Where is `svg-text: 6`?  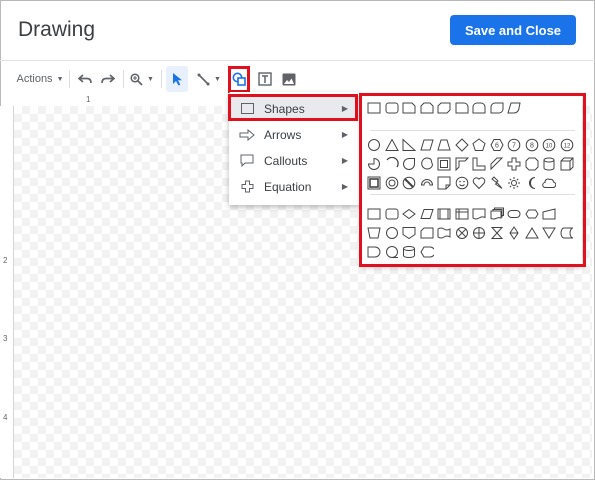
svg-text: 6 is located at coordinates (497, 146).